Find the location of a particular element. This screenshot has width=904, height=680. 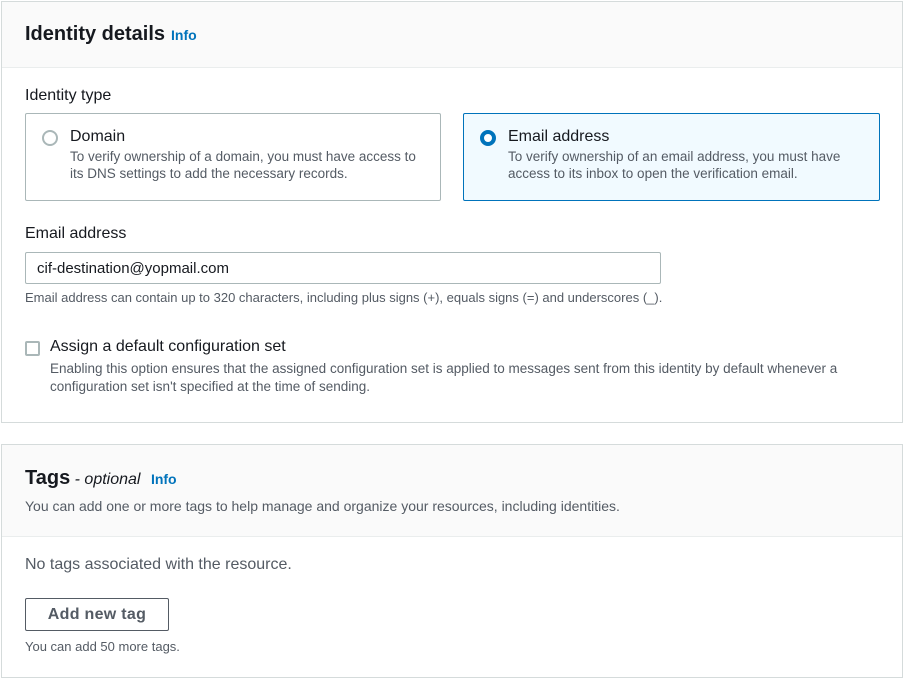

add-new-tag-button: Add new tag is located at coordinates (97, 614).